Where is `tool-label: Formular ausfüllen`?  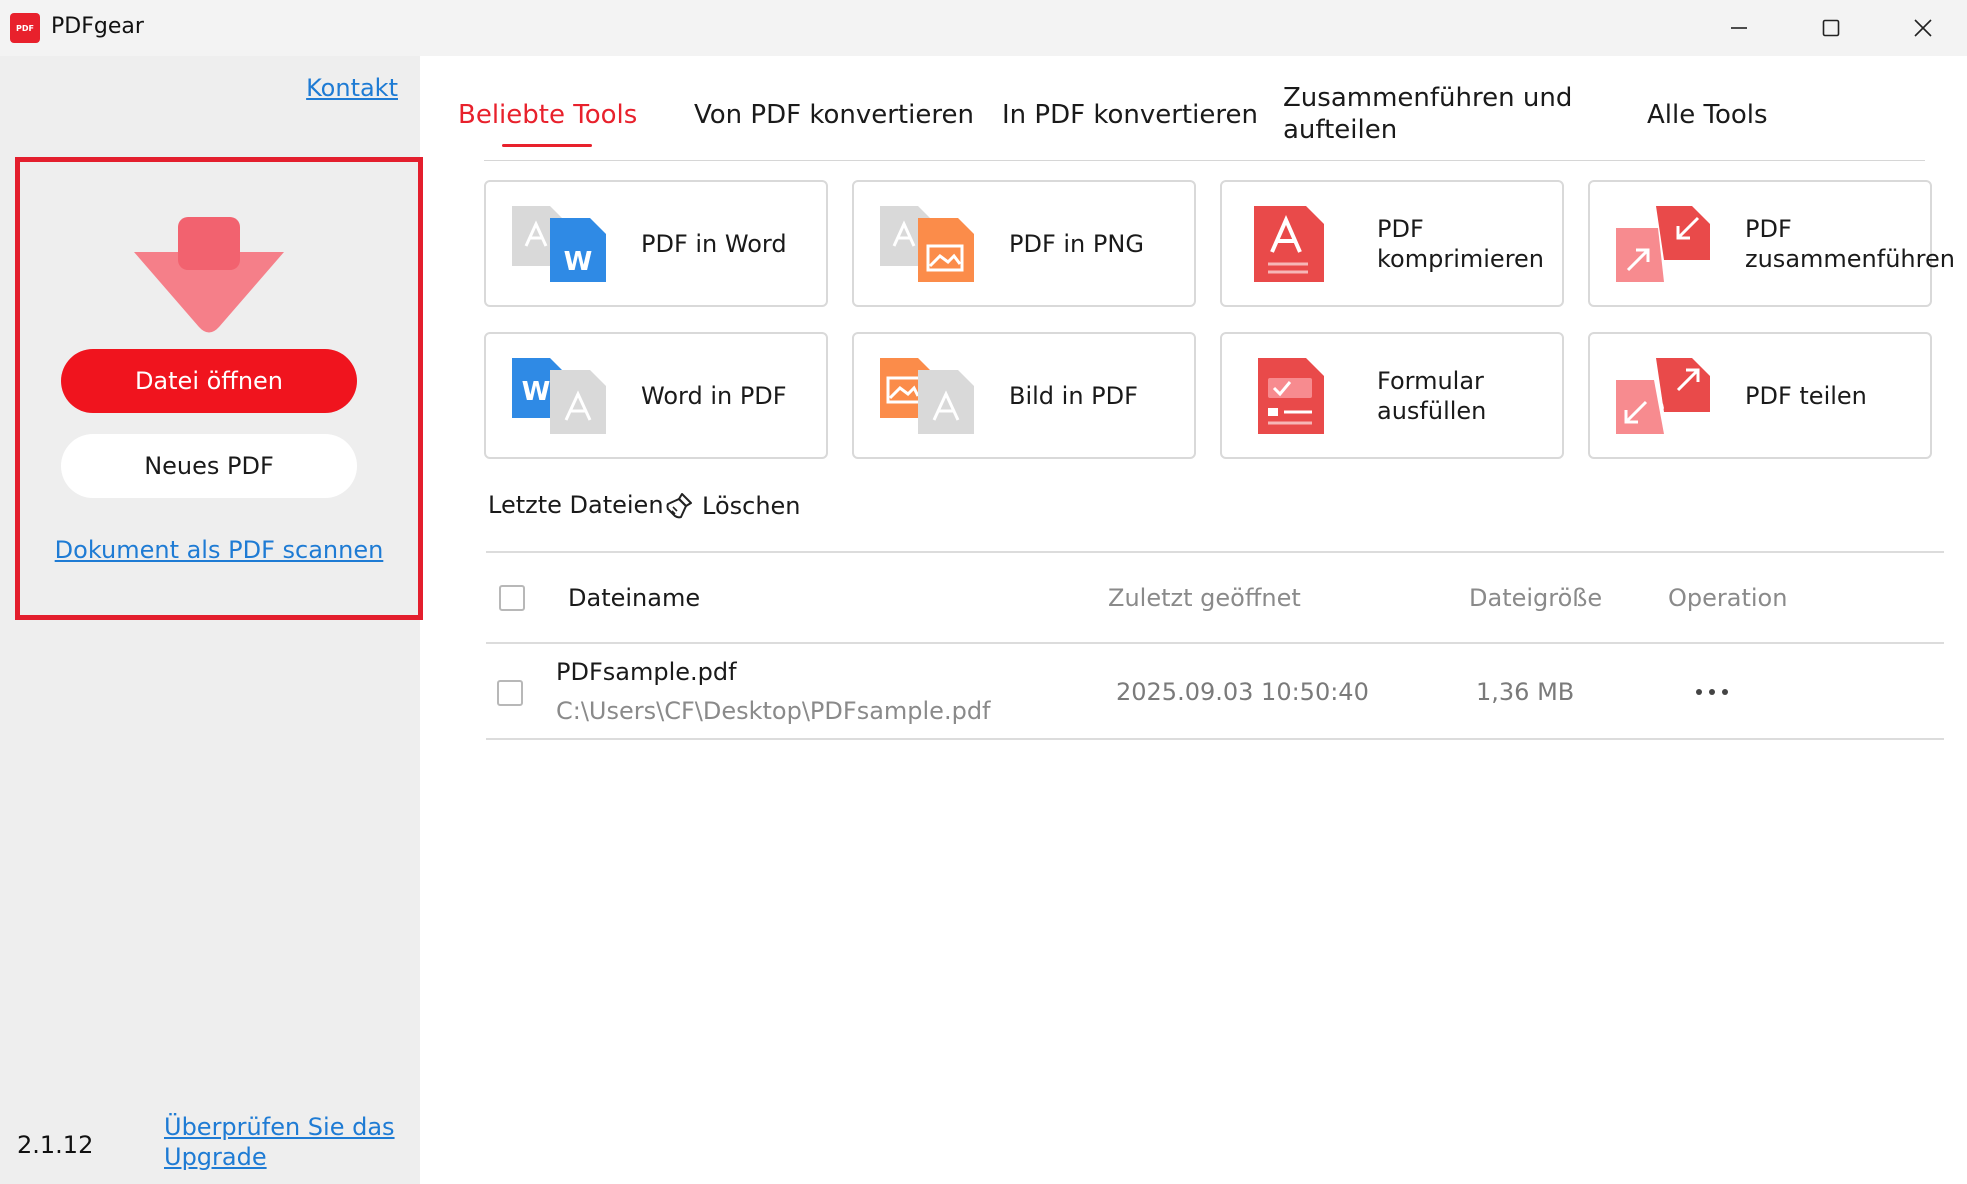
tool-label: Formular ausfüllen is located at coordinates (1432, 395).